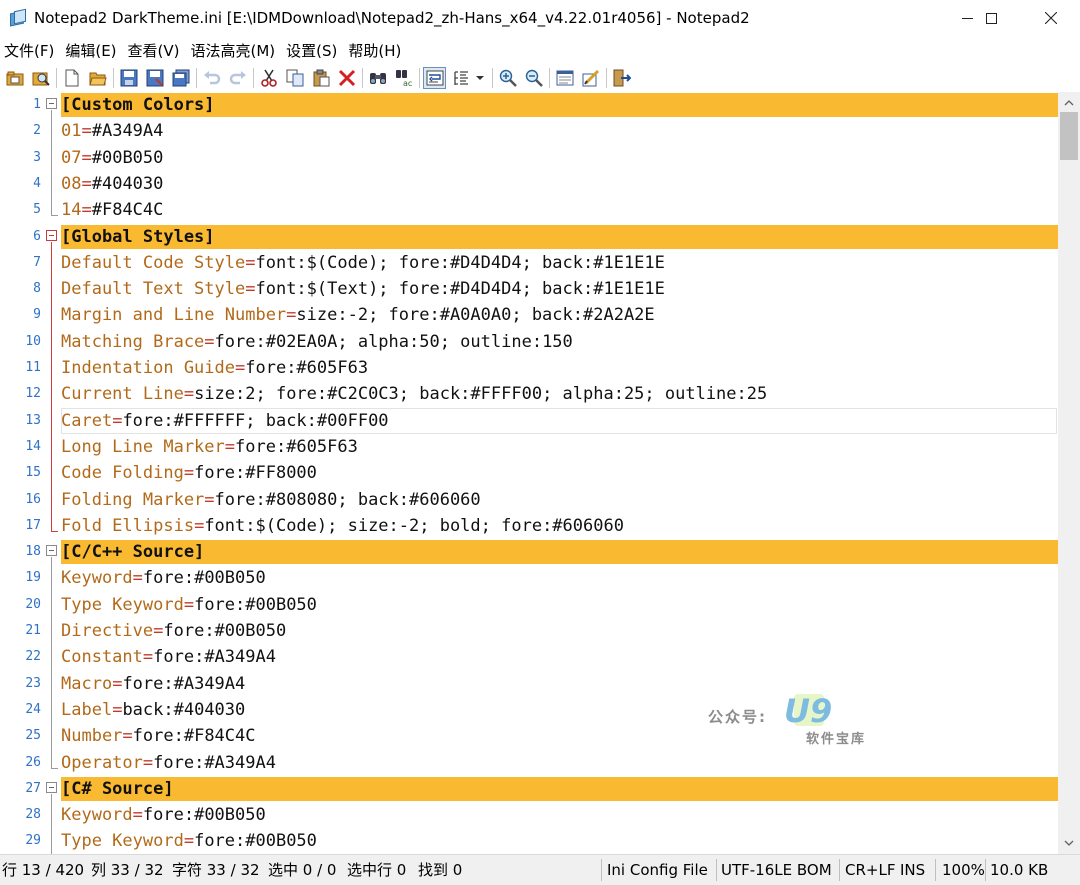 Image resolution: width=1080 pixels, height=885 pixels. Describe the element at coordinates (29, 50) in the screenshot. I see `menu-file: 文件(F)` at that location.